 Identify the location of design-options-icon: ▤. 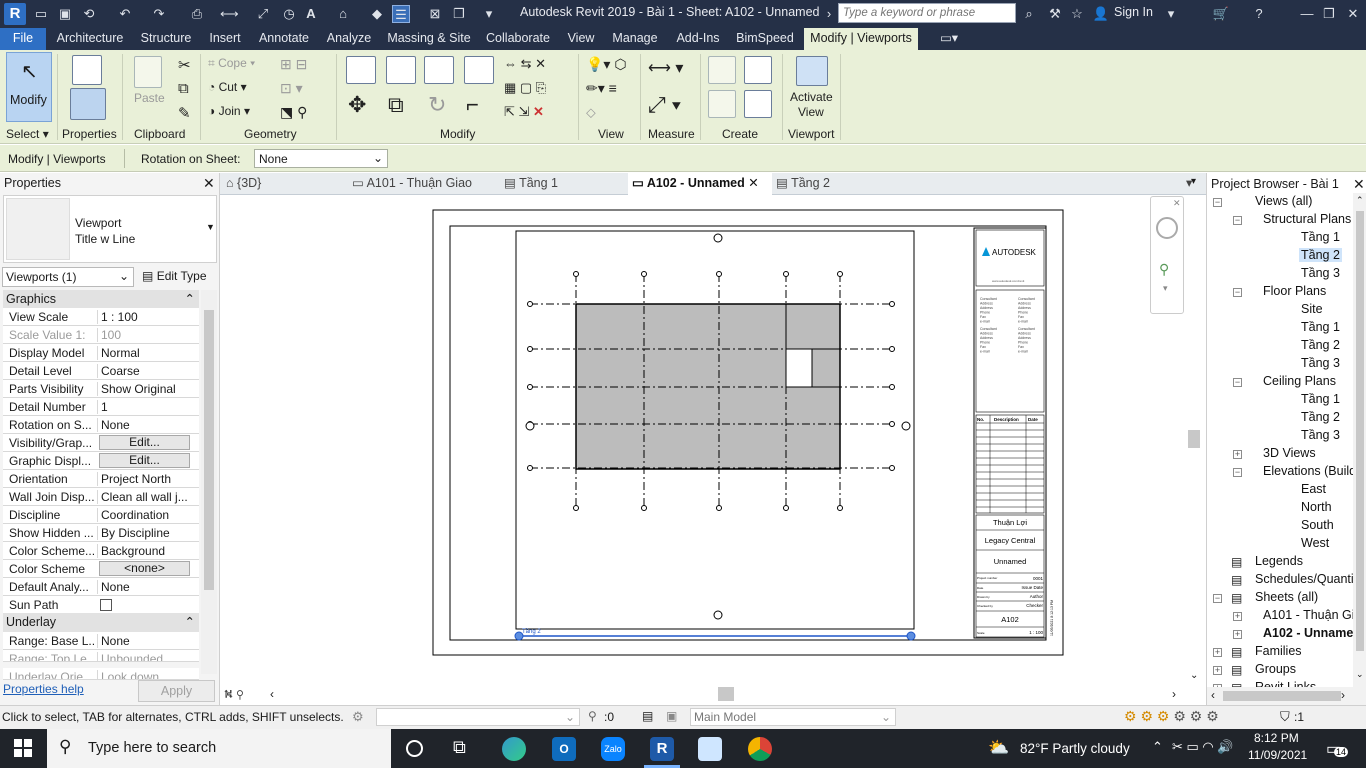
(647, 716).